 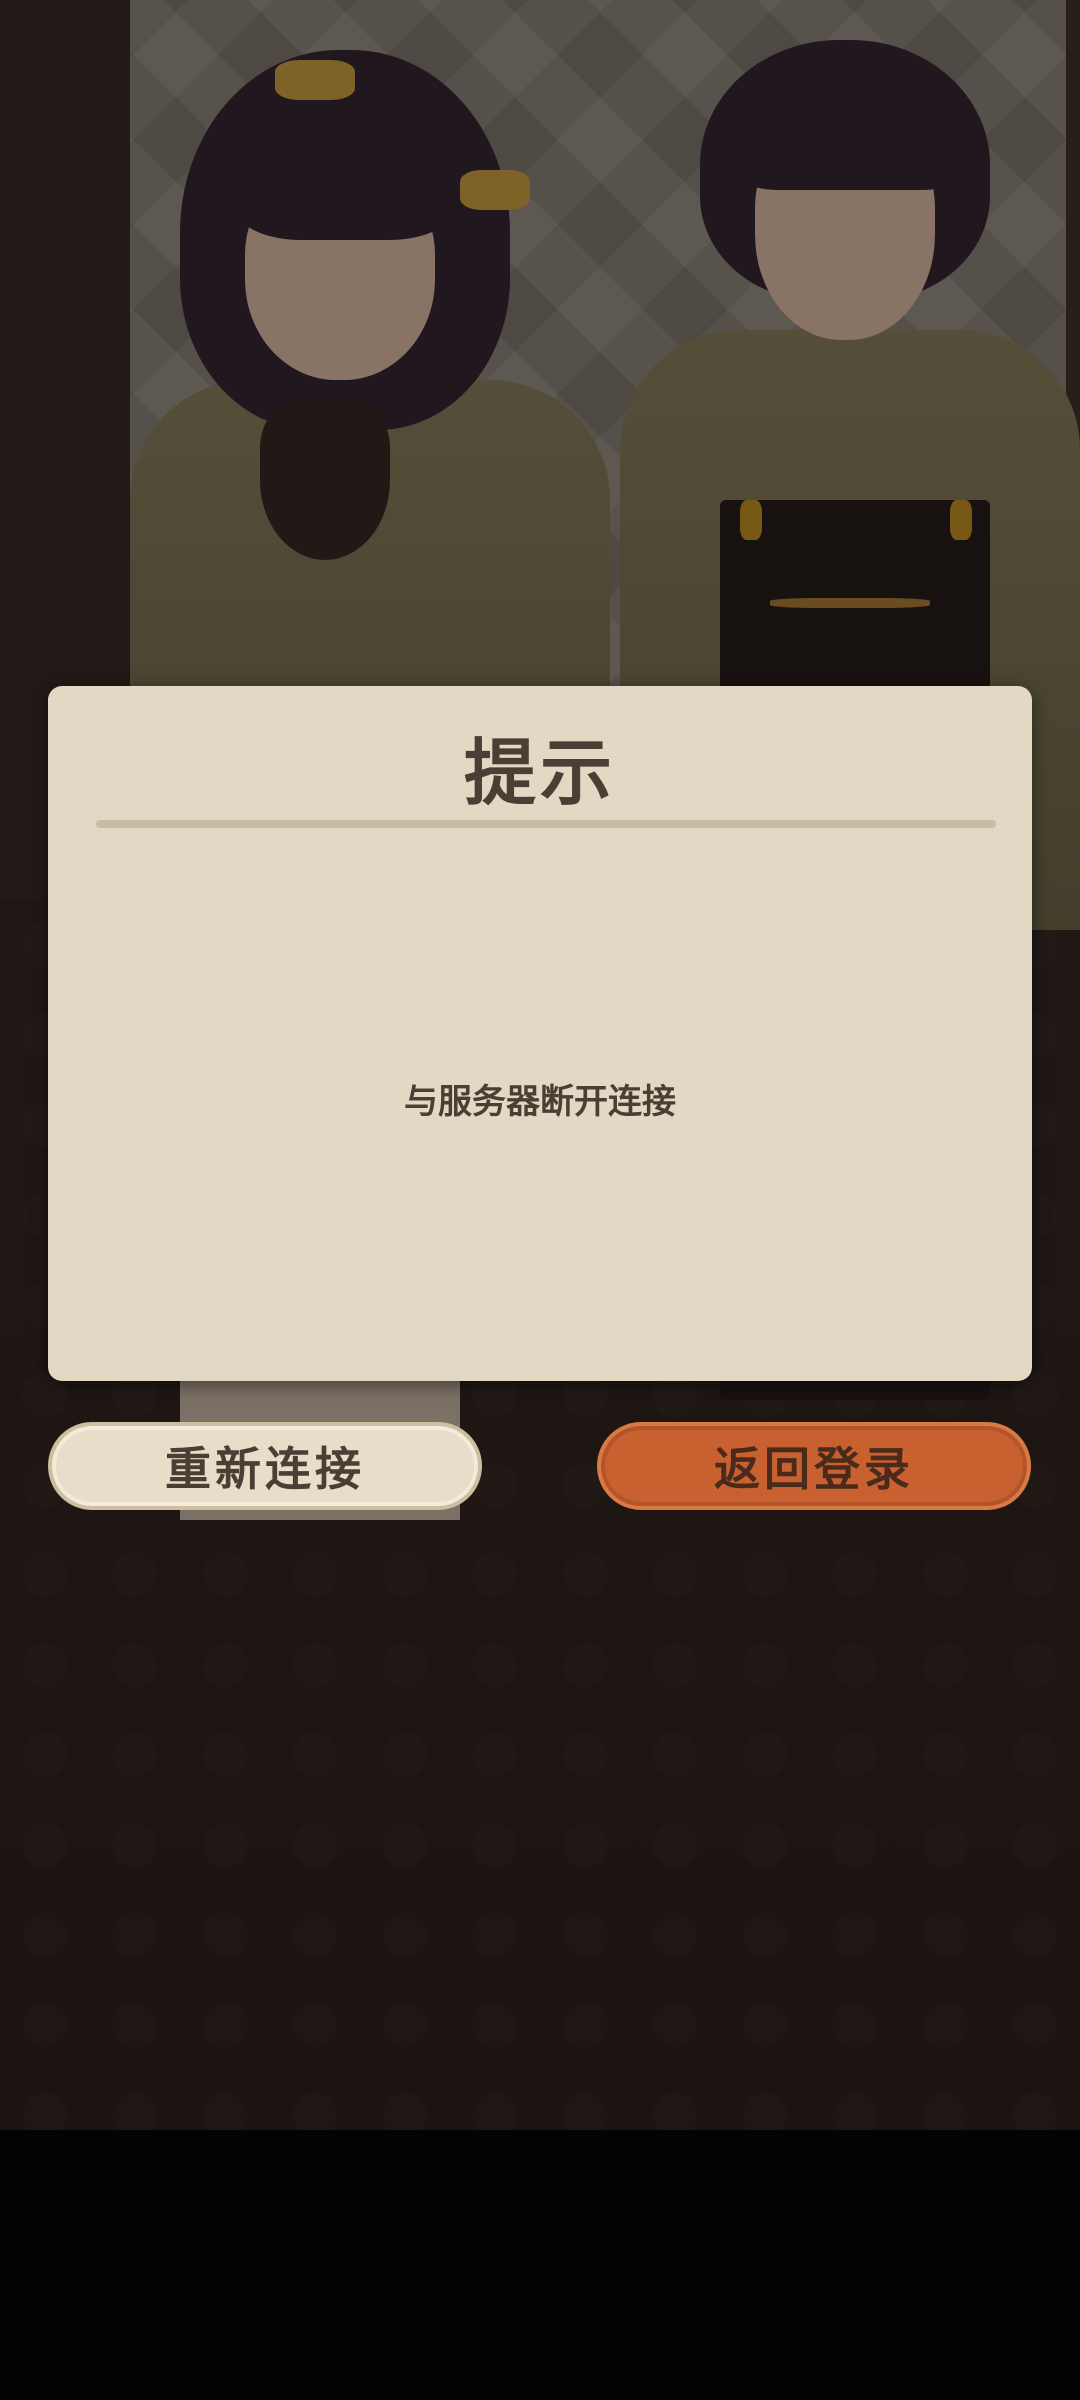 I want to click on reconnect-button-label: 重新连接, so click(x=265, y=1469).